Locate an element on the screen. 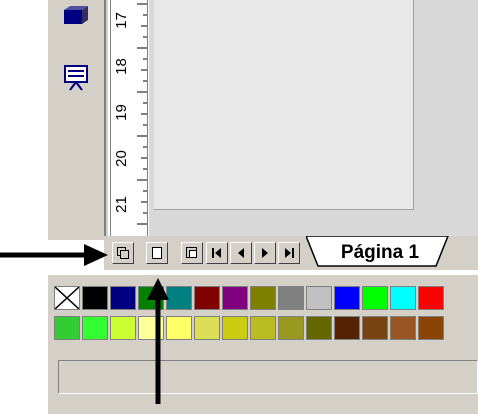  page-tab-label: Página 1 is located at coordinates (380, 252).